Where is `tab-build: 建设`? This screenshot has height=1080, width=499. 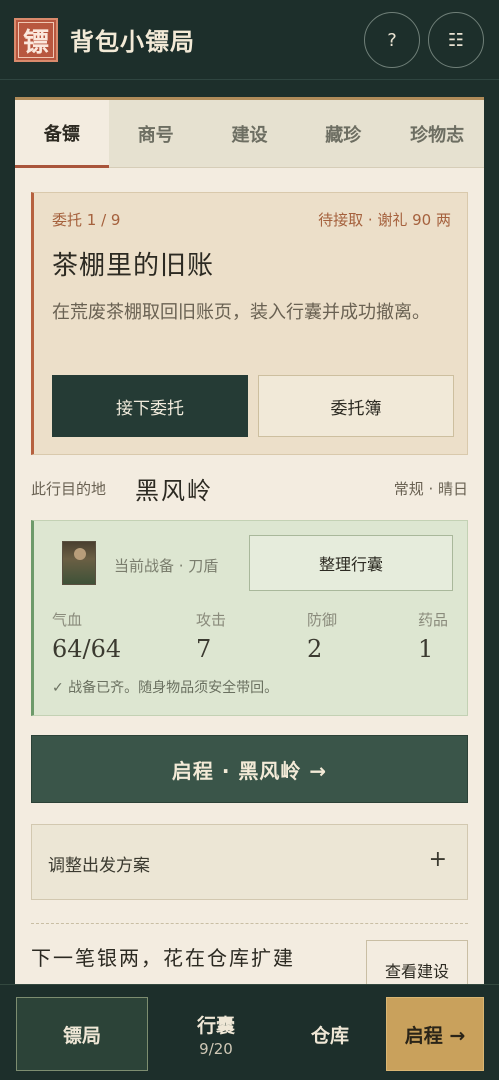 tab-build: 建设 is located at coordinates (250, 134).